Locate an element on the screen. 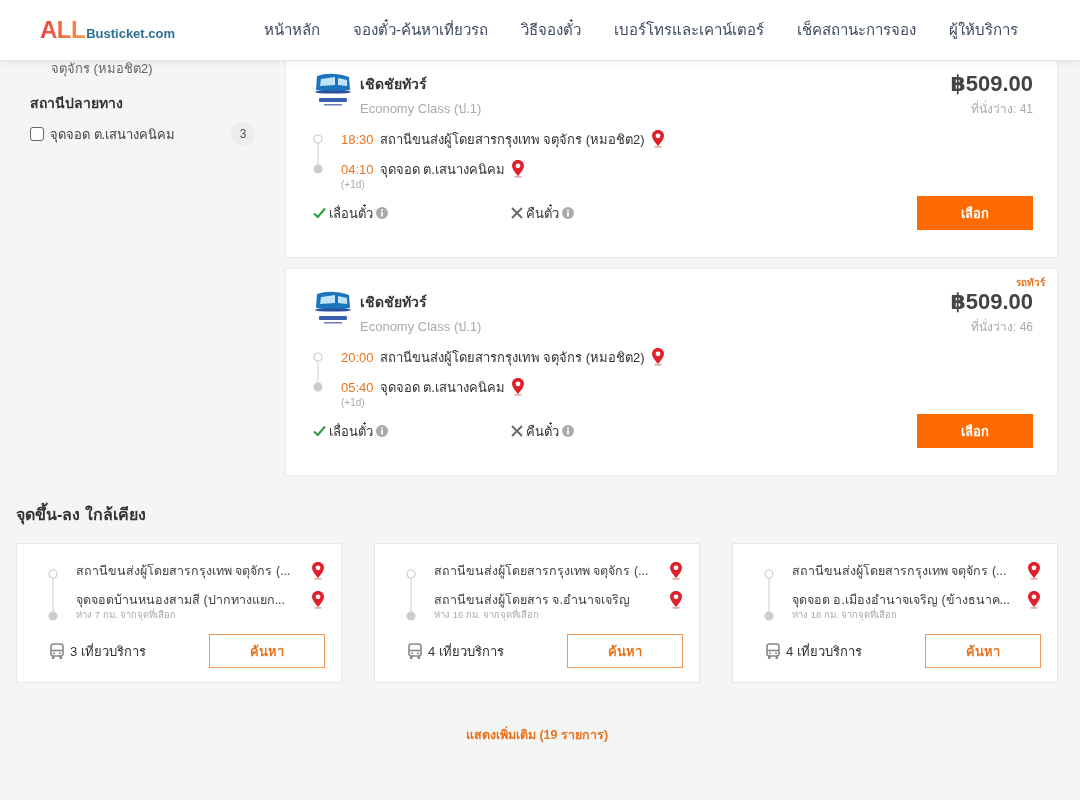 This screenshot has width=1080, height=800. nav-link: เบอร์โทรและเคาน์เตอร์ is located at coordinates (689, 30).